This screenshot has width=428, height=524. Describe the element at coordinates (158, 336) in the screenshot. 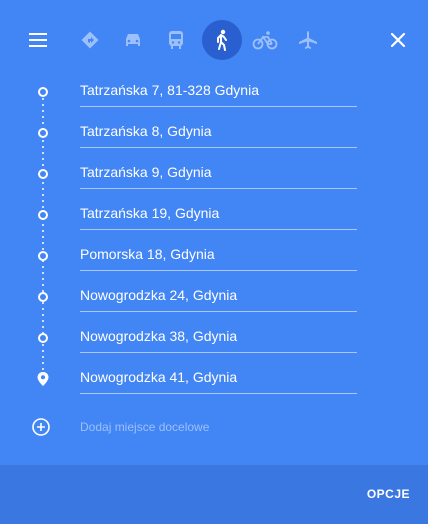

I see `stop-address: Nowogrodzka 38, Gdynia` at that location.